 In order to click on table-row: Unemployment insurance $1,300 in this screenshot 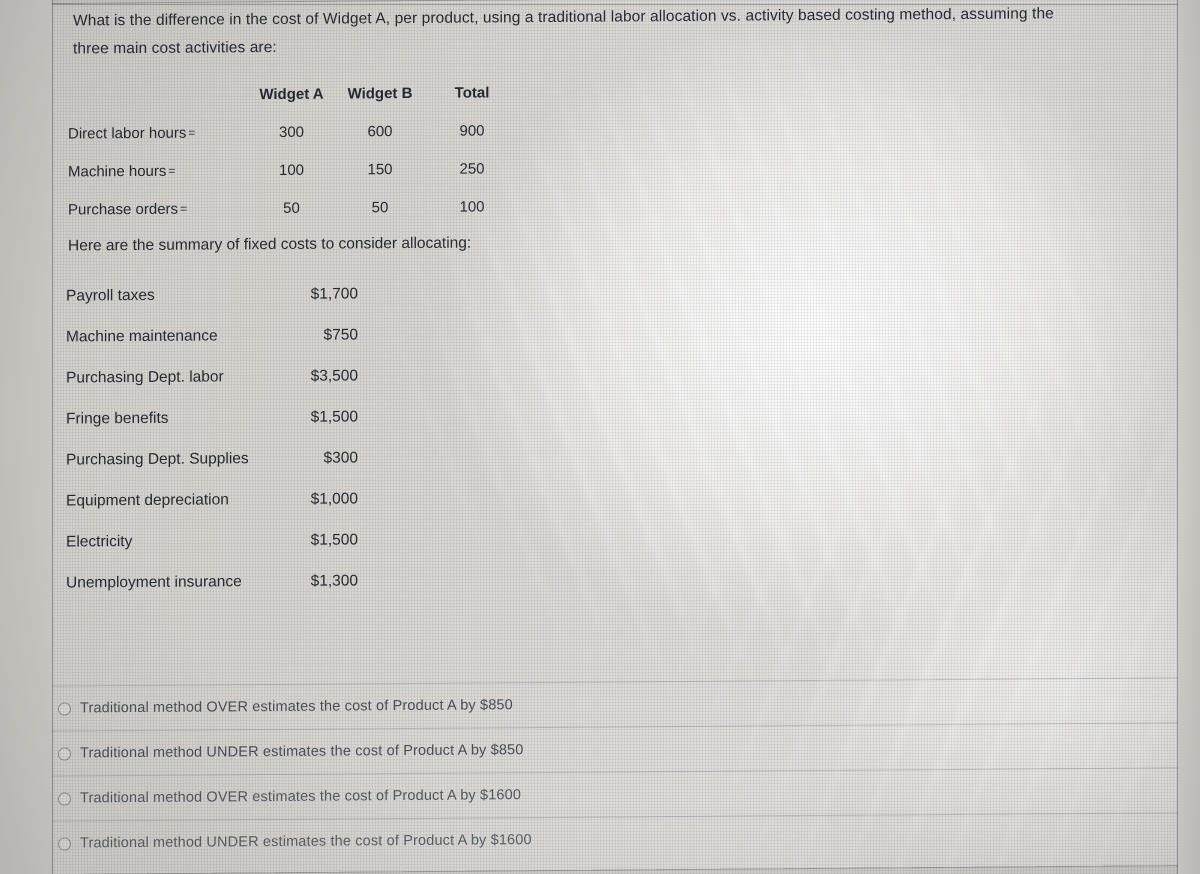, I will do `click(212, 581)`.